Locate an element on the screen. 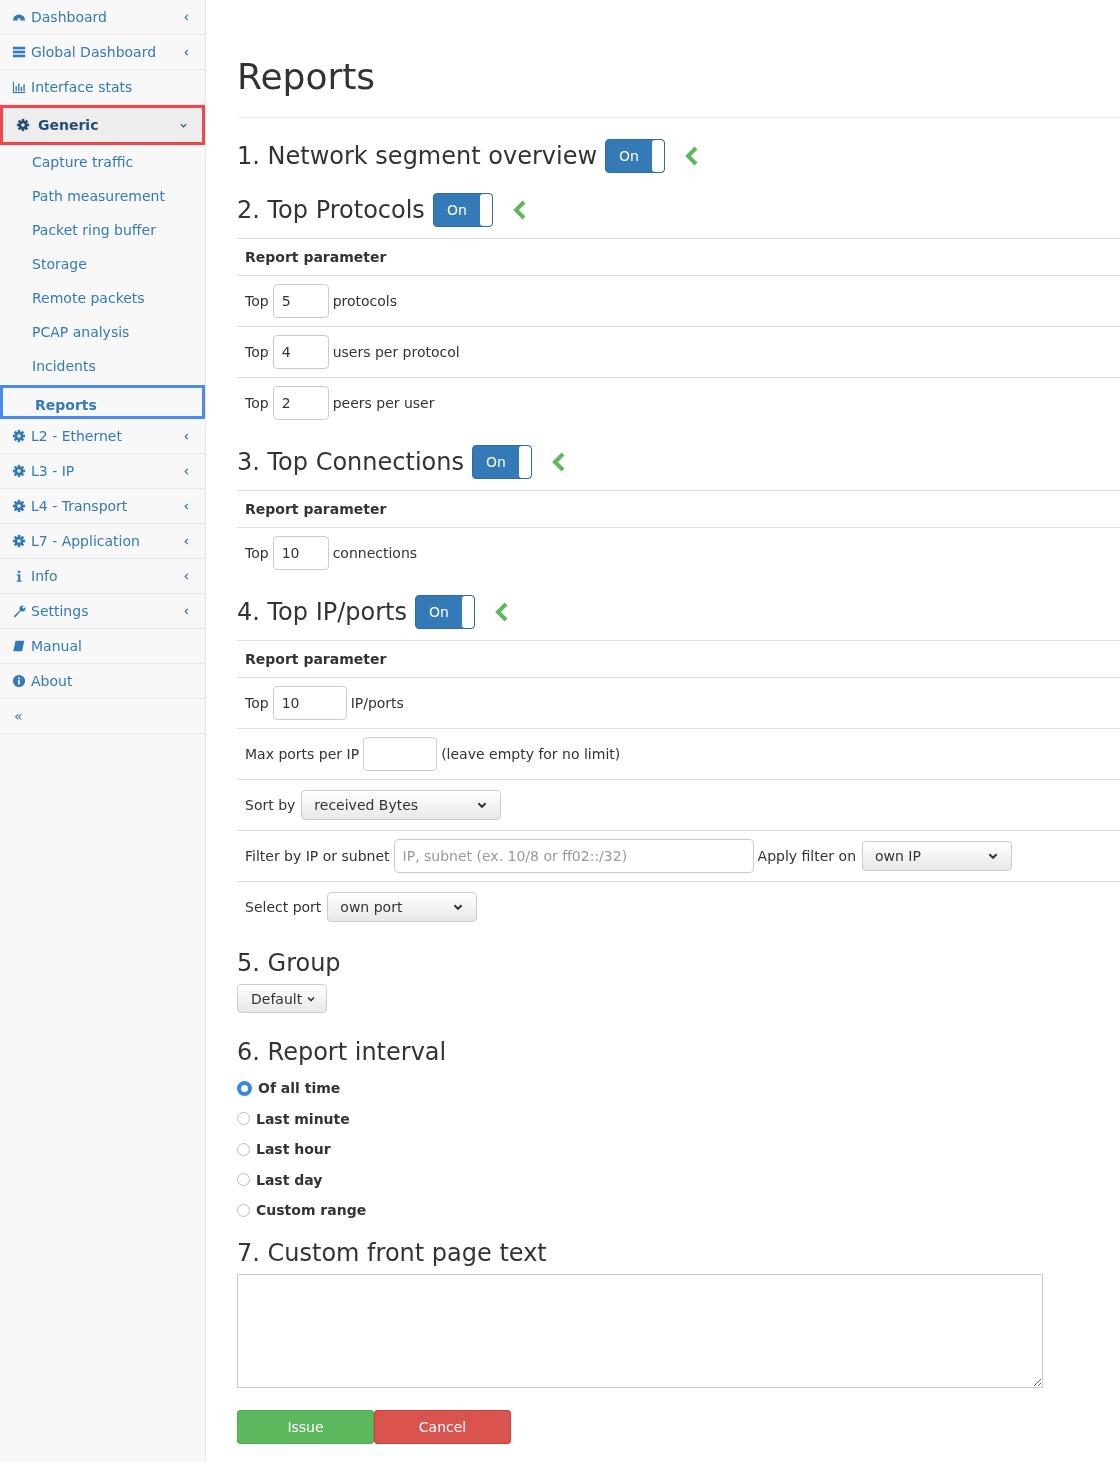 This screenshot has height=1462, width=1120. info-circle-icon is located at coordinates (19, 681).